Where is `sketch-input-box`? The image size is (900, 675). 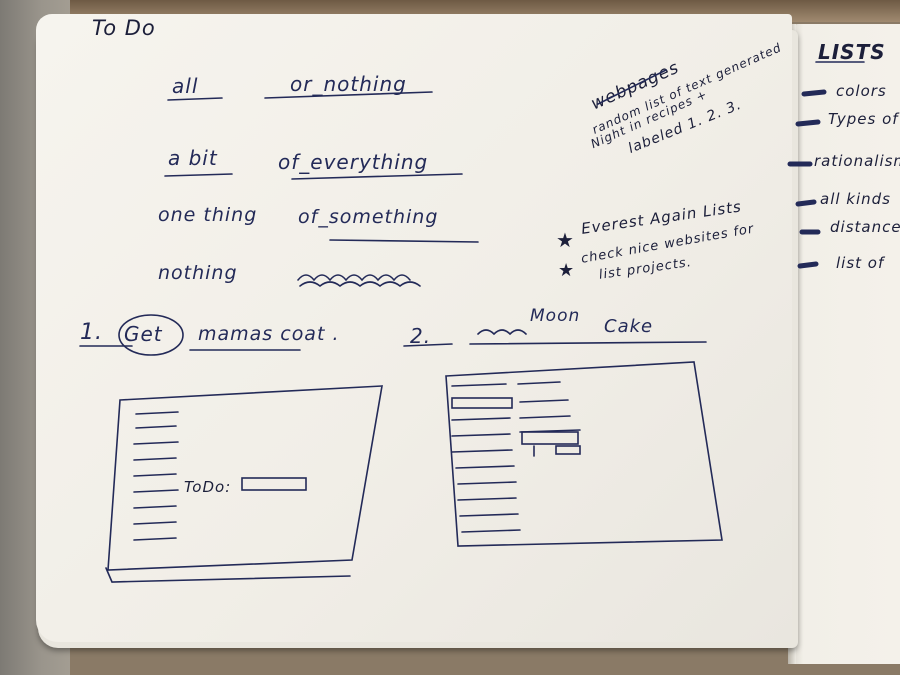
sketch-input-box is located at coordinates (274, 484).